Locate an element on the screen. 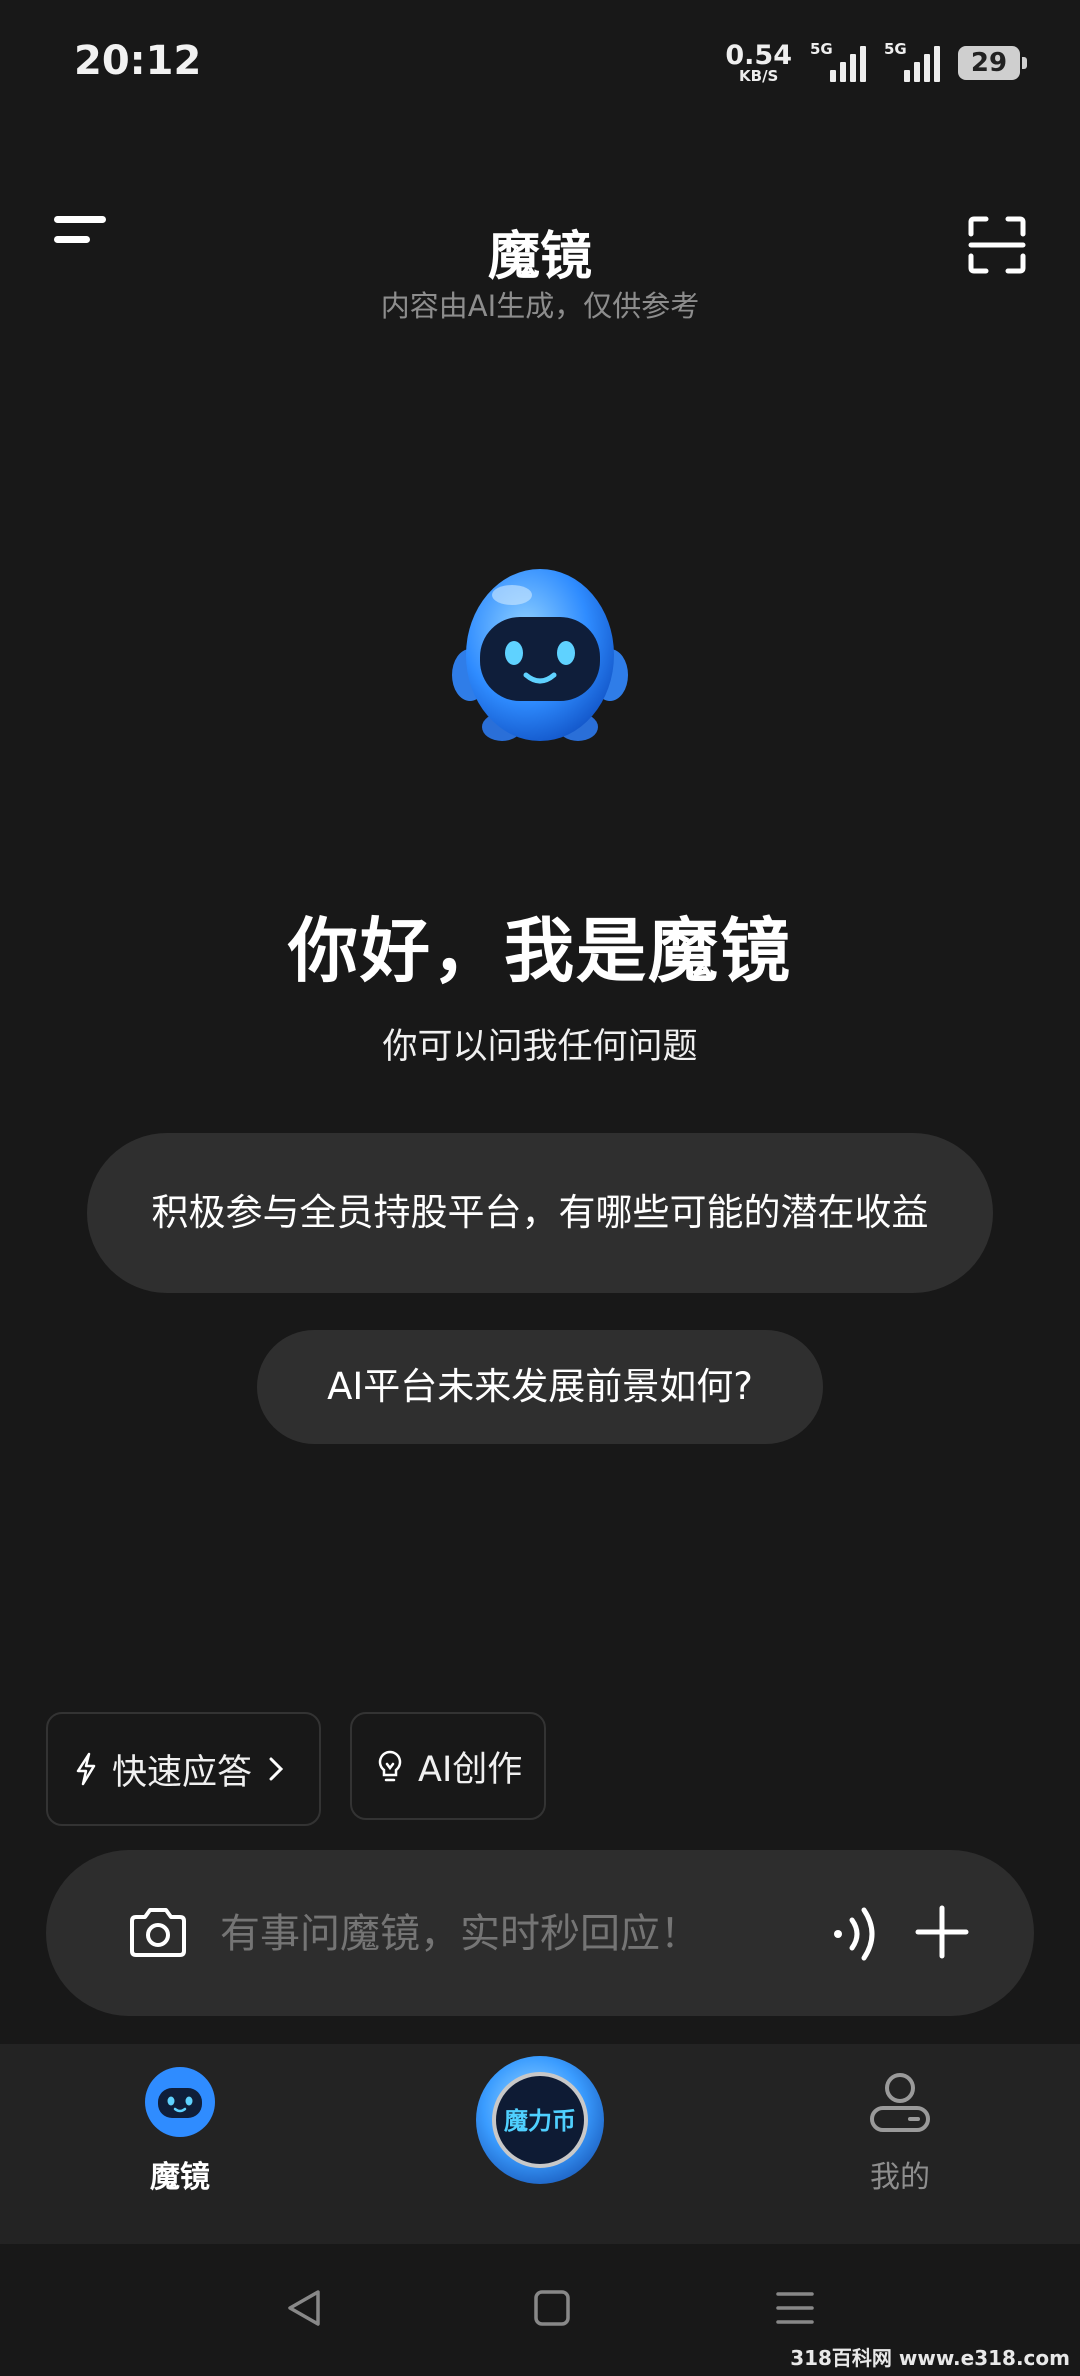 The width and height of the screenshot is (1080, 2376). recent-apps-icon is located at coordinates (795, 2308).